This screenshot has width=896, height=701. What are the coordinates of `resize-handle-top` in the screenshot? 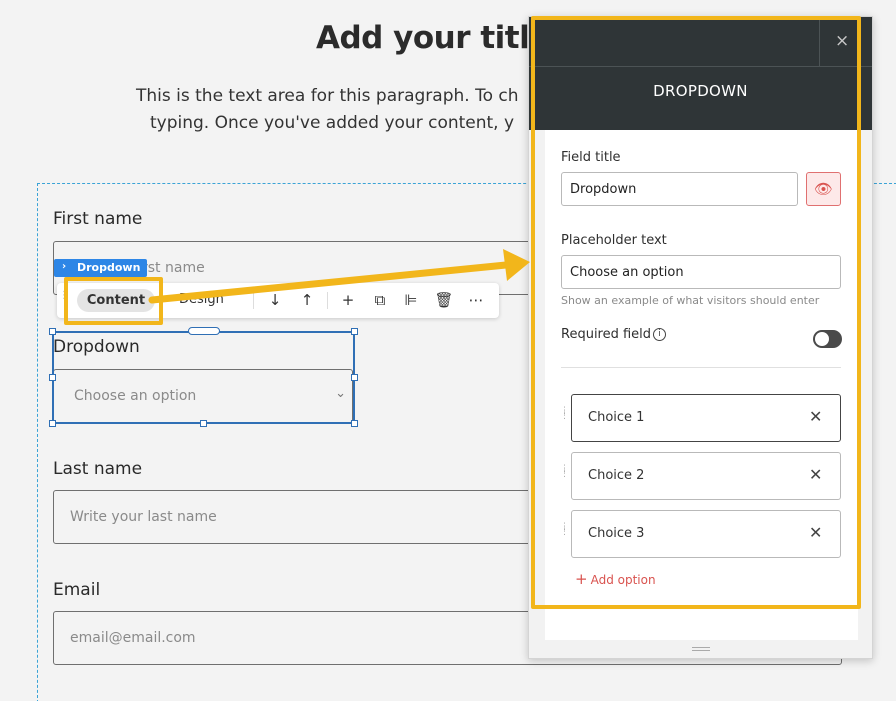 It's located at (204, 331).